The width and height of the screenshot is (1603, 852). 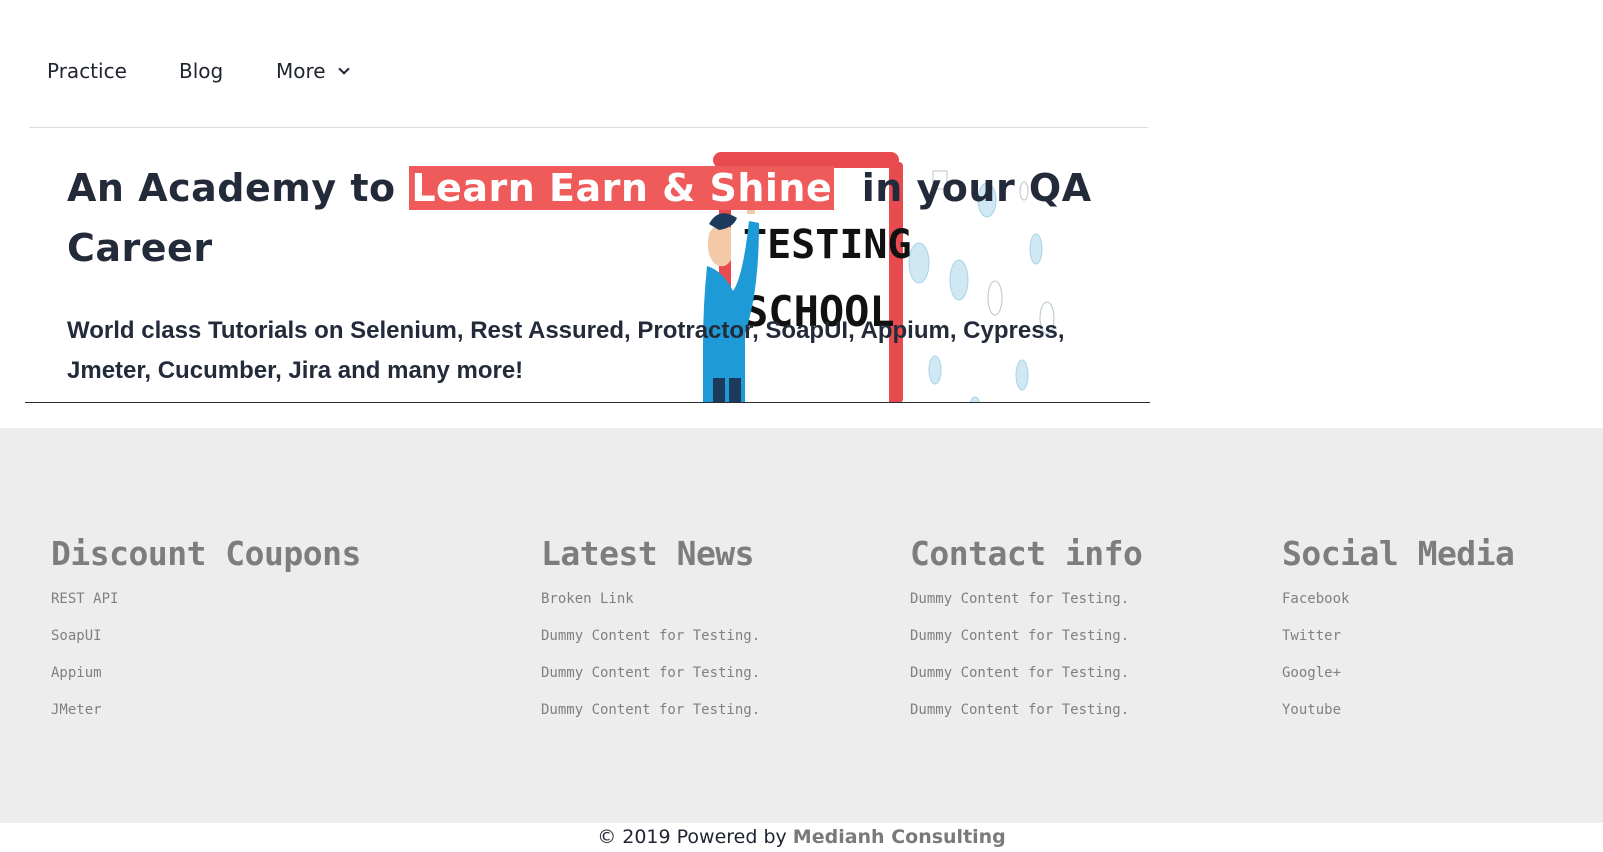 What do you see at coordinates (343, 69) in the screenshot?
I see `chevron-down-icon` at bounding box center [343, 69].